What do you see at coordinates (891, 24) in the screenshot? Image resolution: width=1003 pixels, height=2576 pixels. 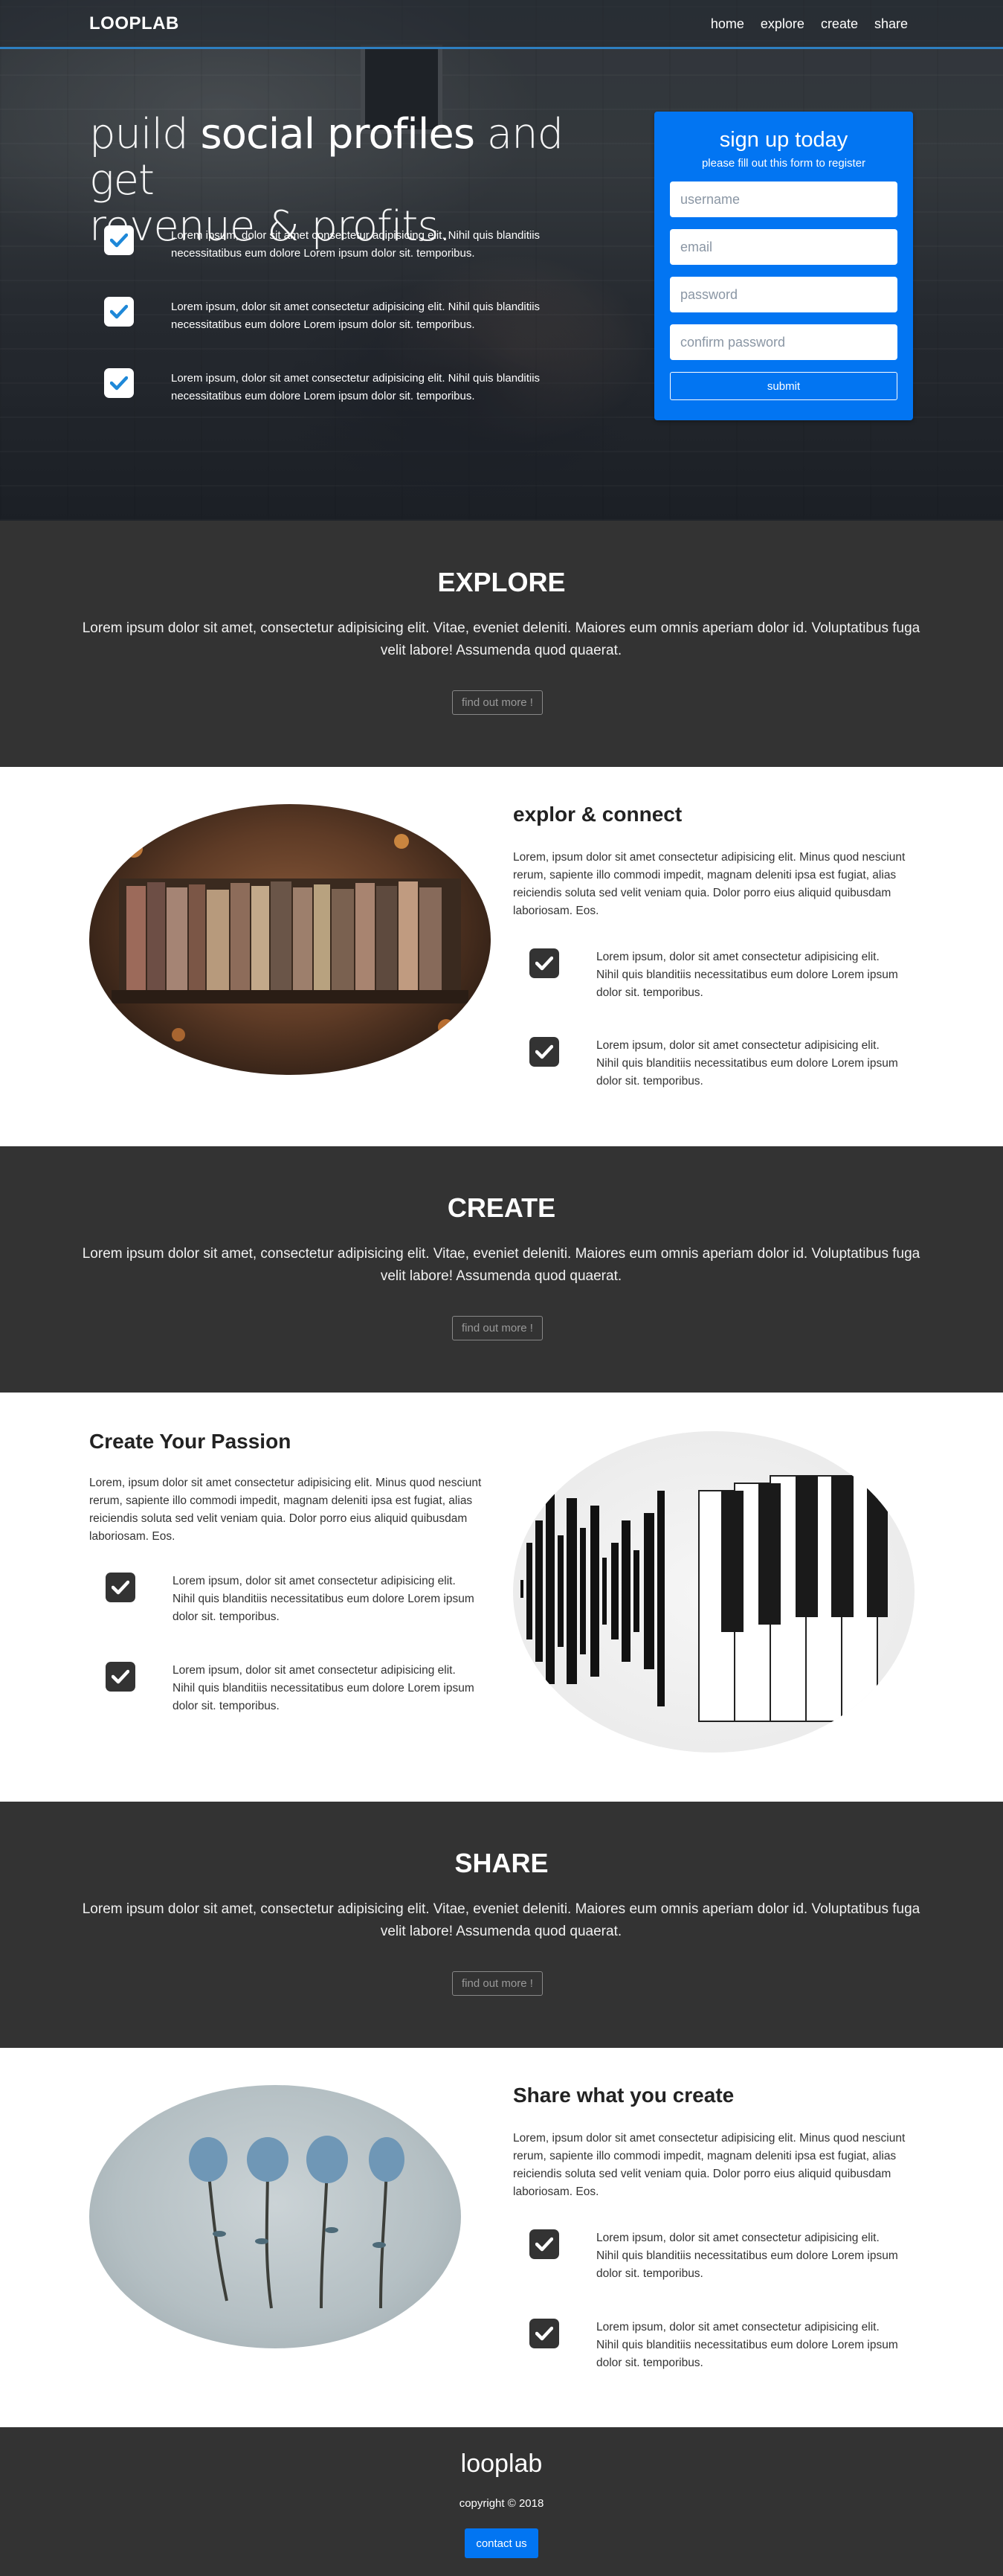 I see `nav-link-share: share` at bounding box center [891, 24].